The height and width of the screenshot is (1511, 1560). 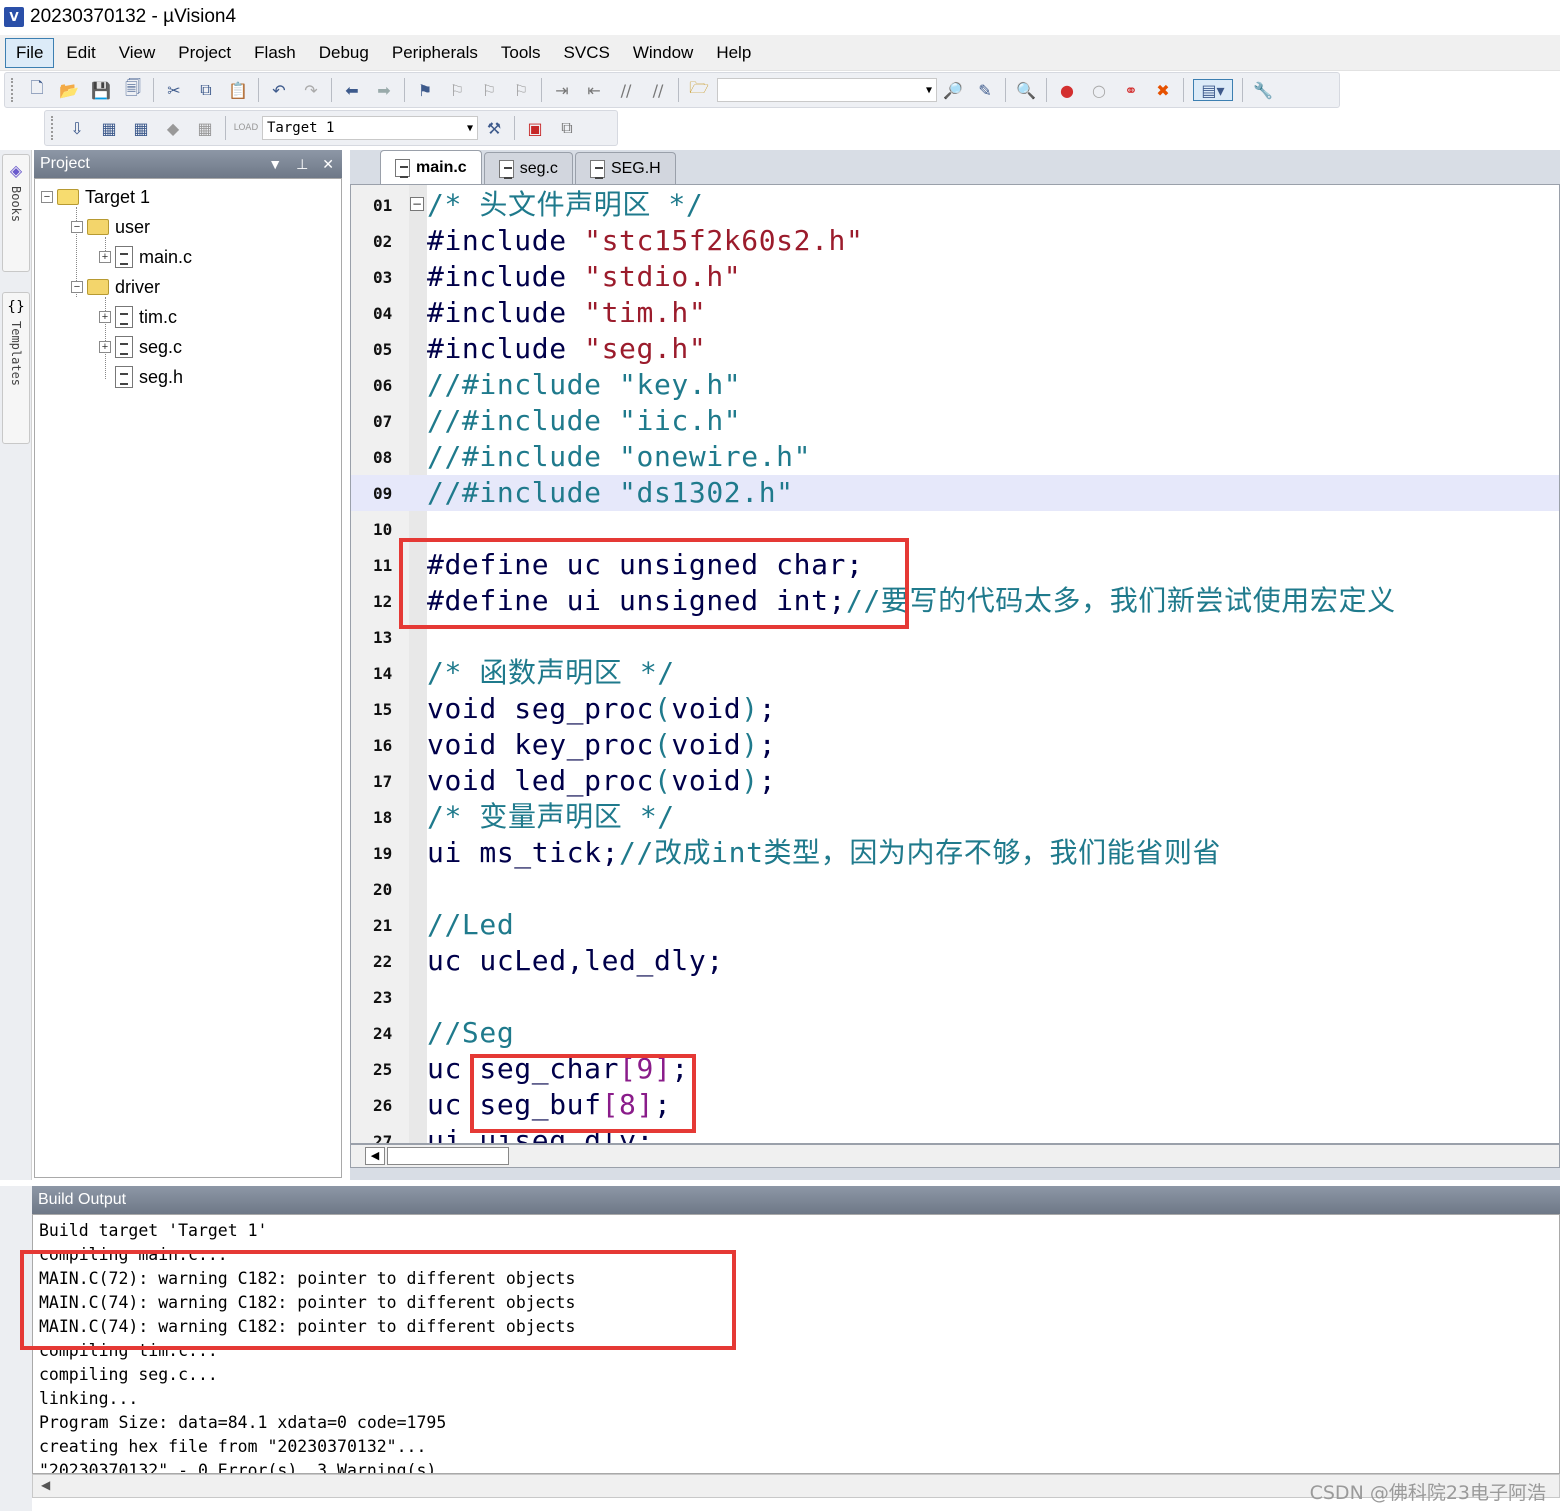 What do you see at coordinates (204, 53) in the screenshot?
I see `menu-project: Project` at bounding box center [204, 53].